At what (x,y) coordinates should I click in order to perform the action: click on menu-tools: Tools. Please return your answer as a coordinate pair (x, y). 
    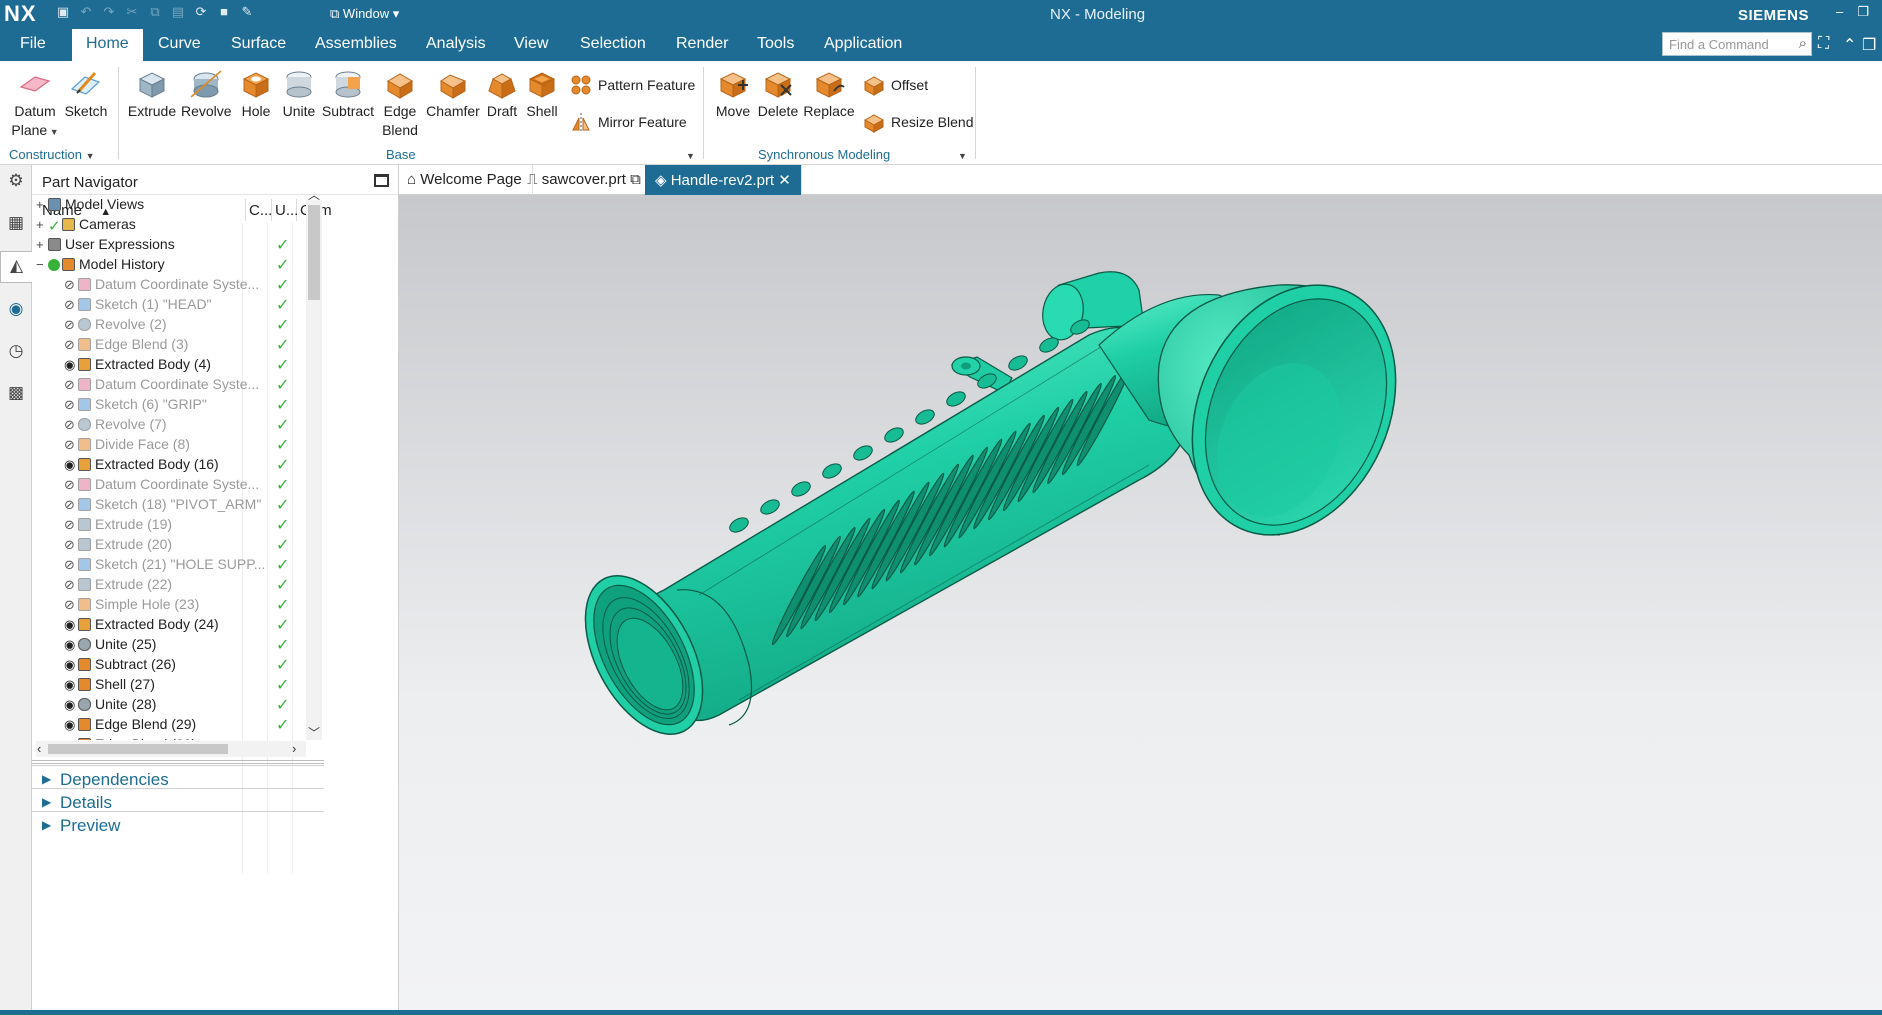
    Looking at the image, I should click on (775, 44).